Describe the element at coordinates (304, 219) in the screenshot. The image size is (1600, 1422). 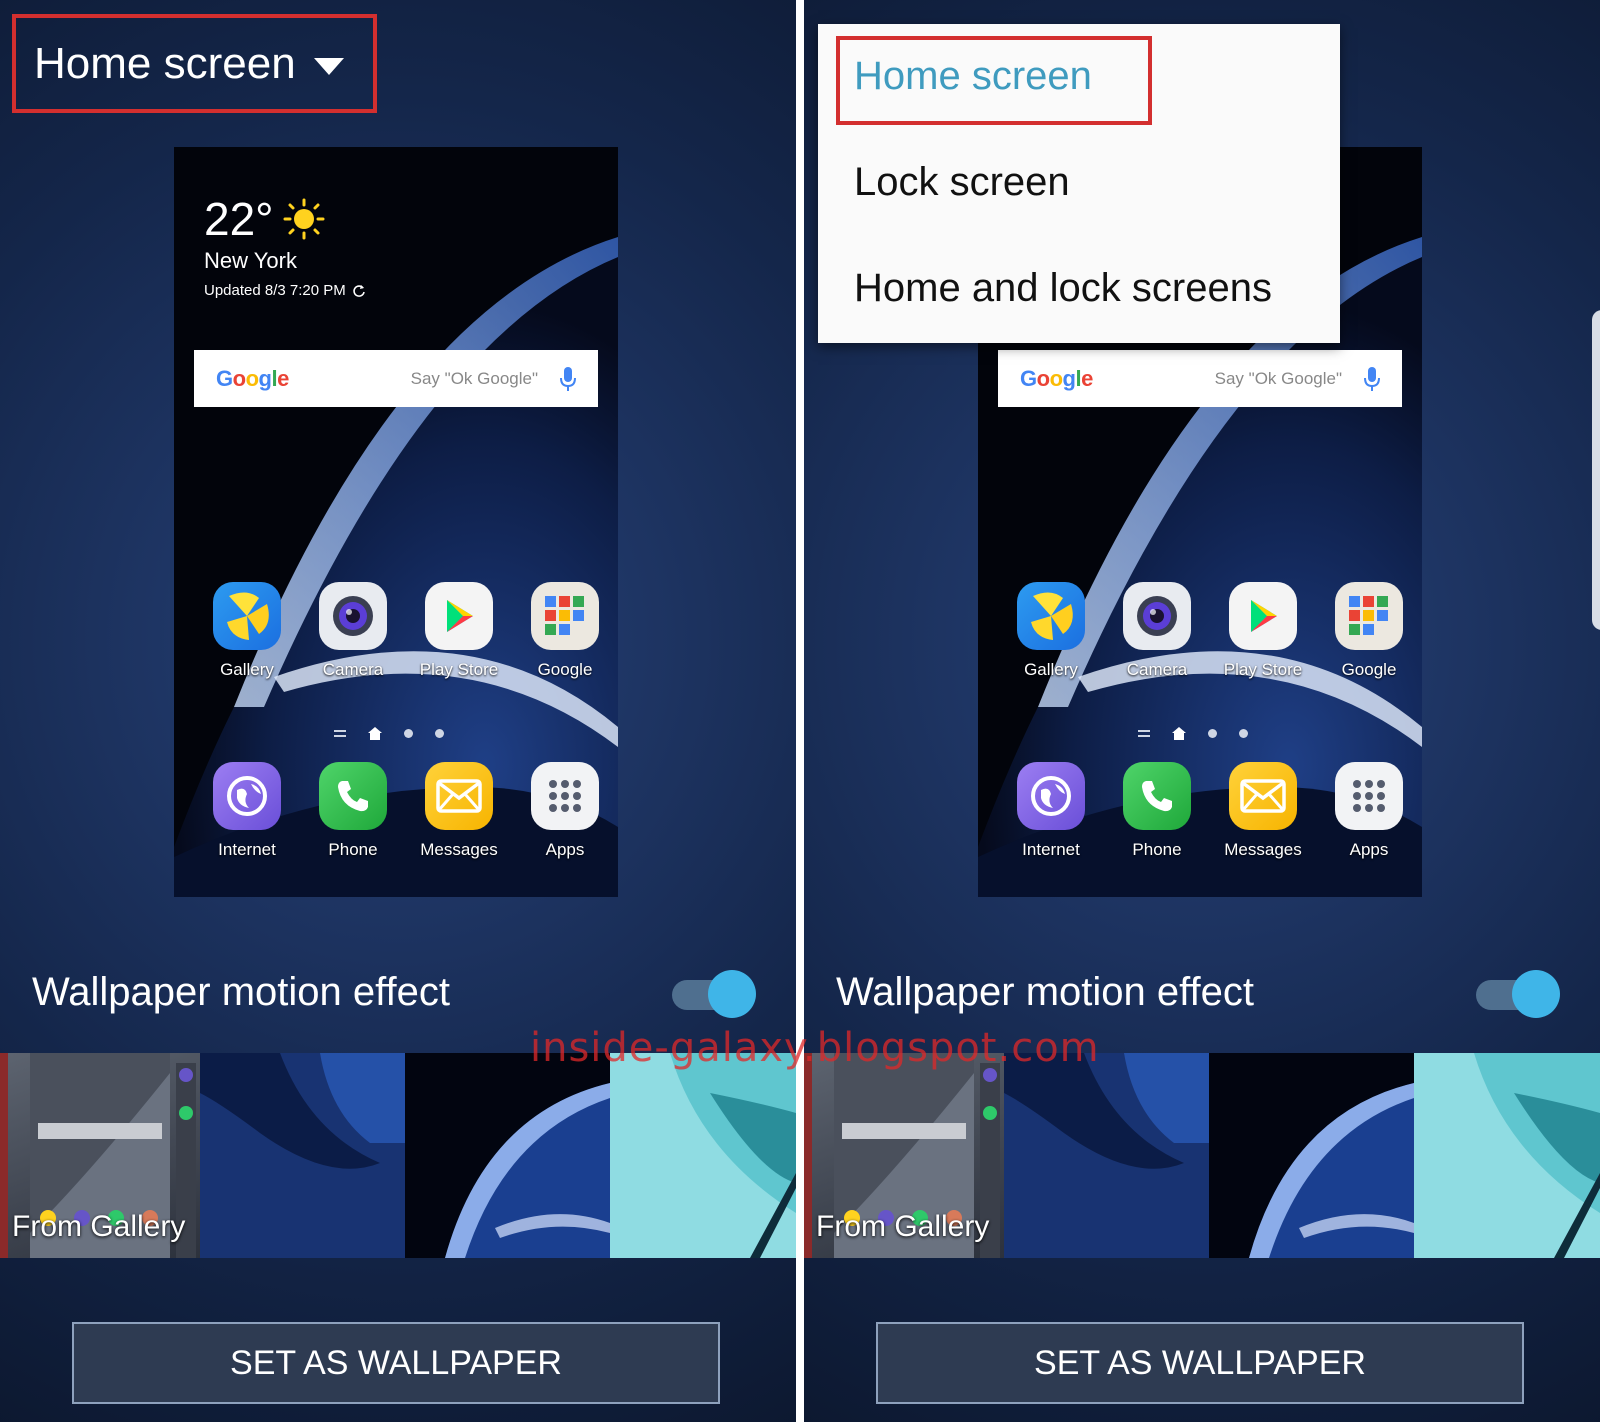
I see `sun-icon` at that location.